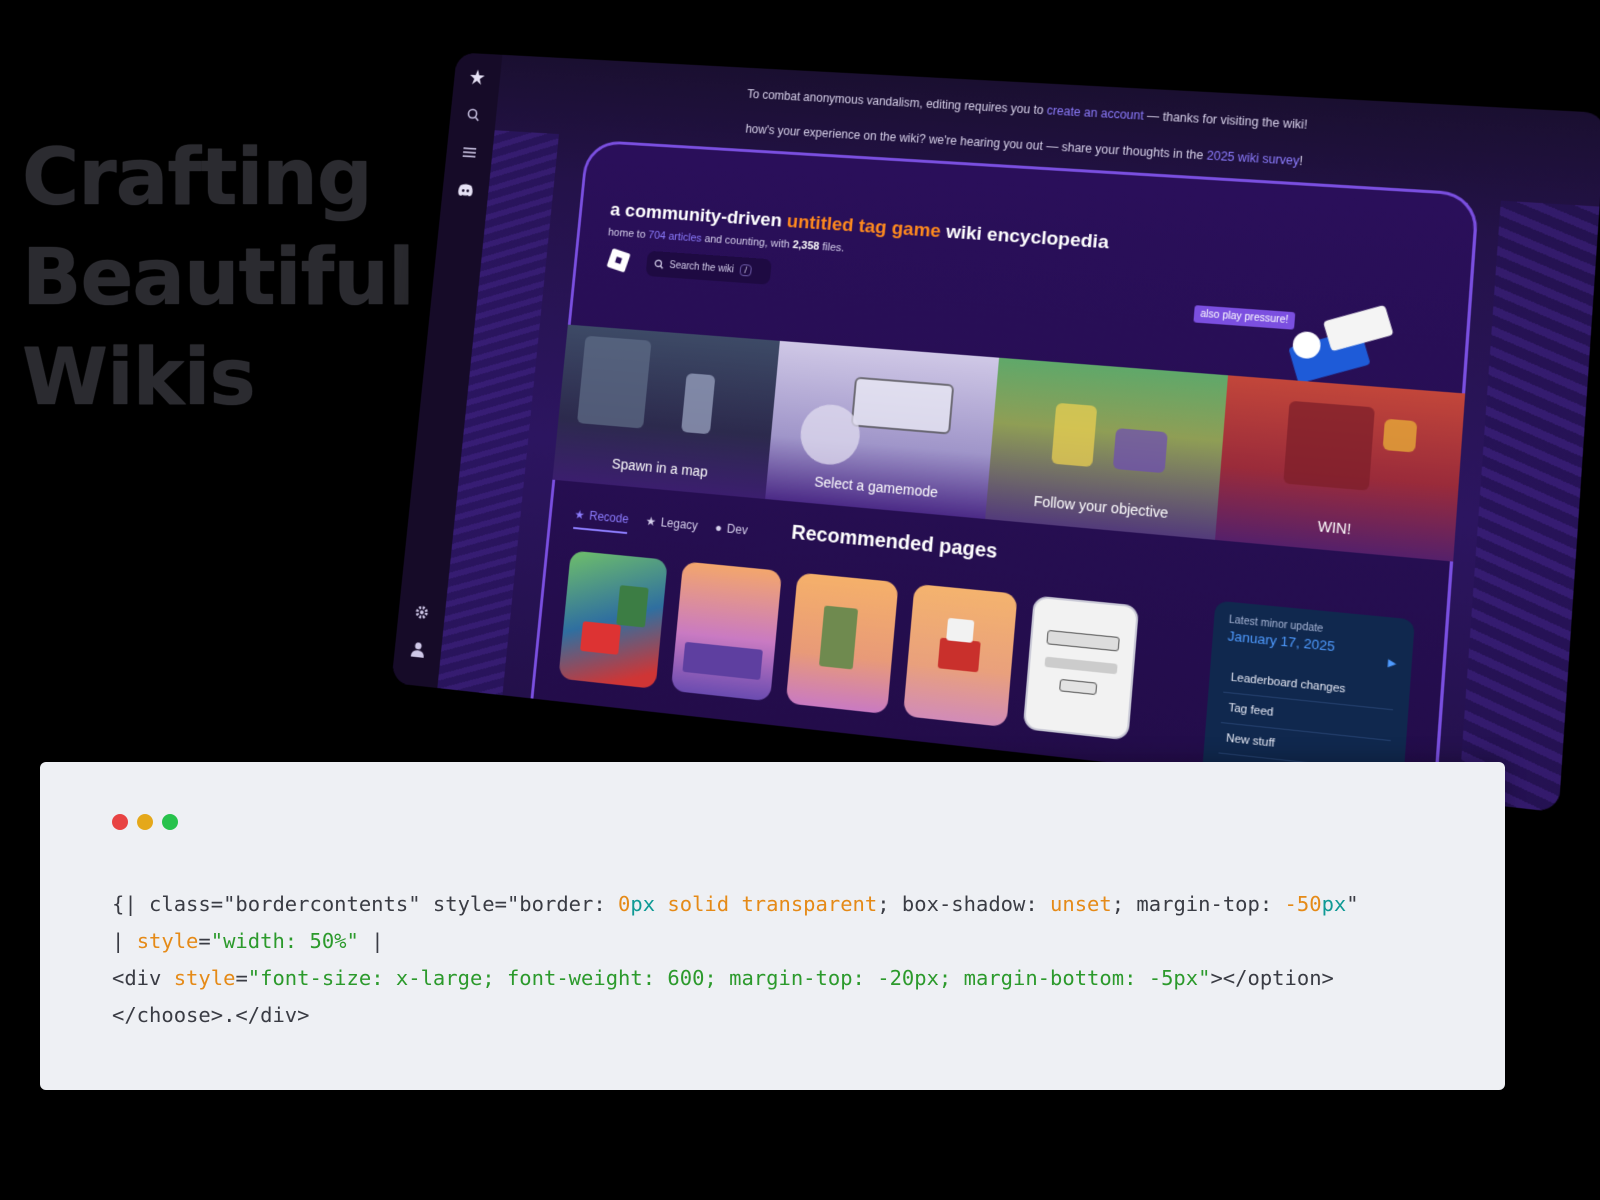  What do you see at coordinates (284, 941) in the screenshot?
I see `code-token: "width: 50%"` at bounding box center [284, 941].